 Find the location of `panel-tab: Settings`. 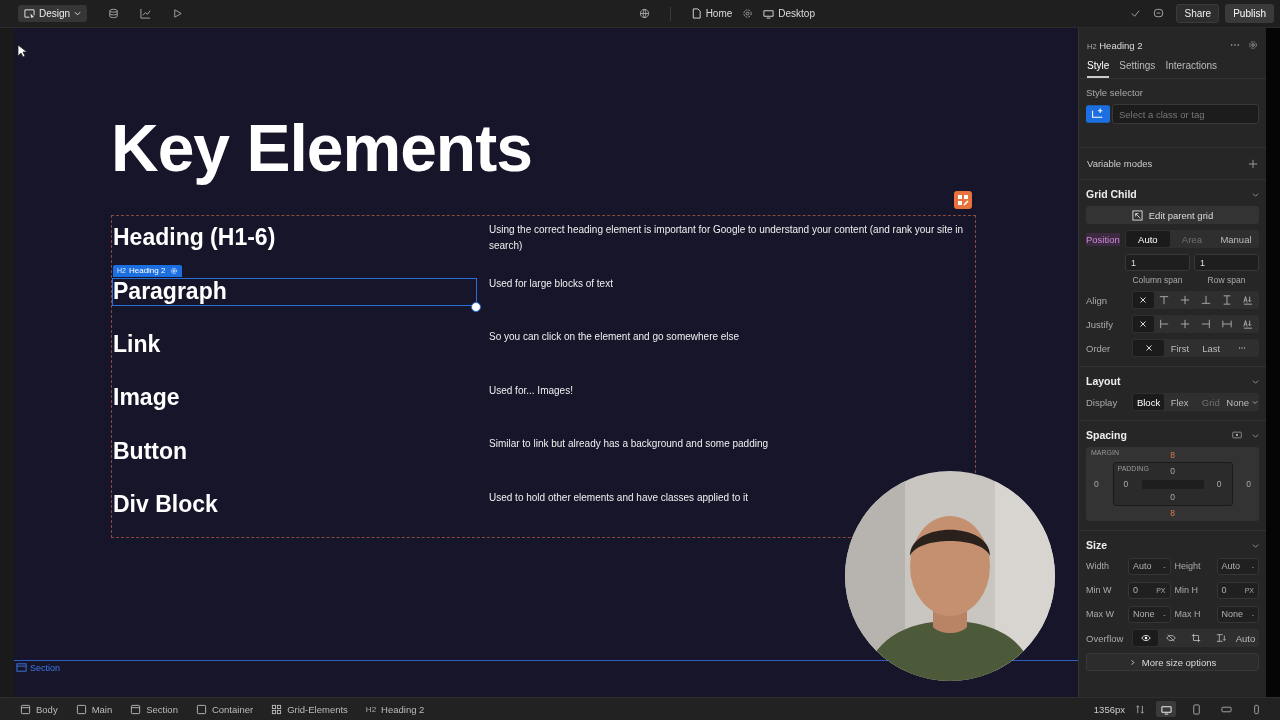

panel-tab: Settings is located at coordinates (1137, 69).